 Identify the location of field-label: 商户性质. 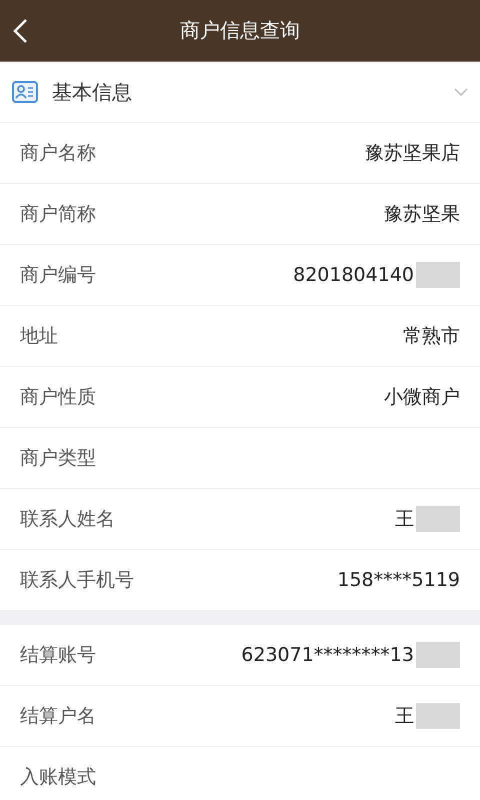
(58, 397).